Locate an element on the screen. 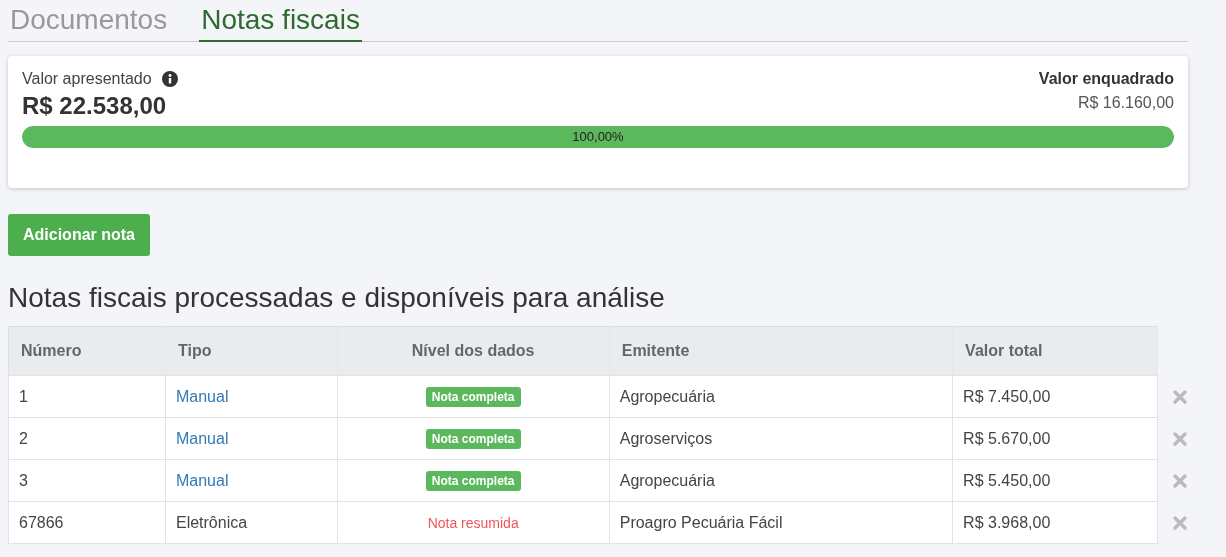 The width and height of the screenshot is (1226, 557). table-cell: 67866 is located at coordinates (87, 522).